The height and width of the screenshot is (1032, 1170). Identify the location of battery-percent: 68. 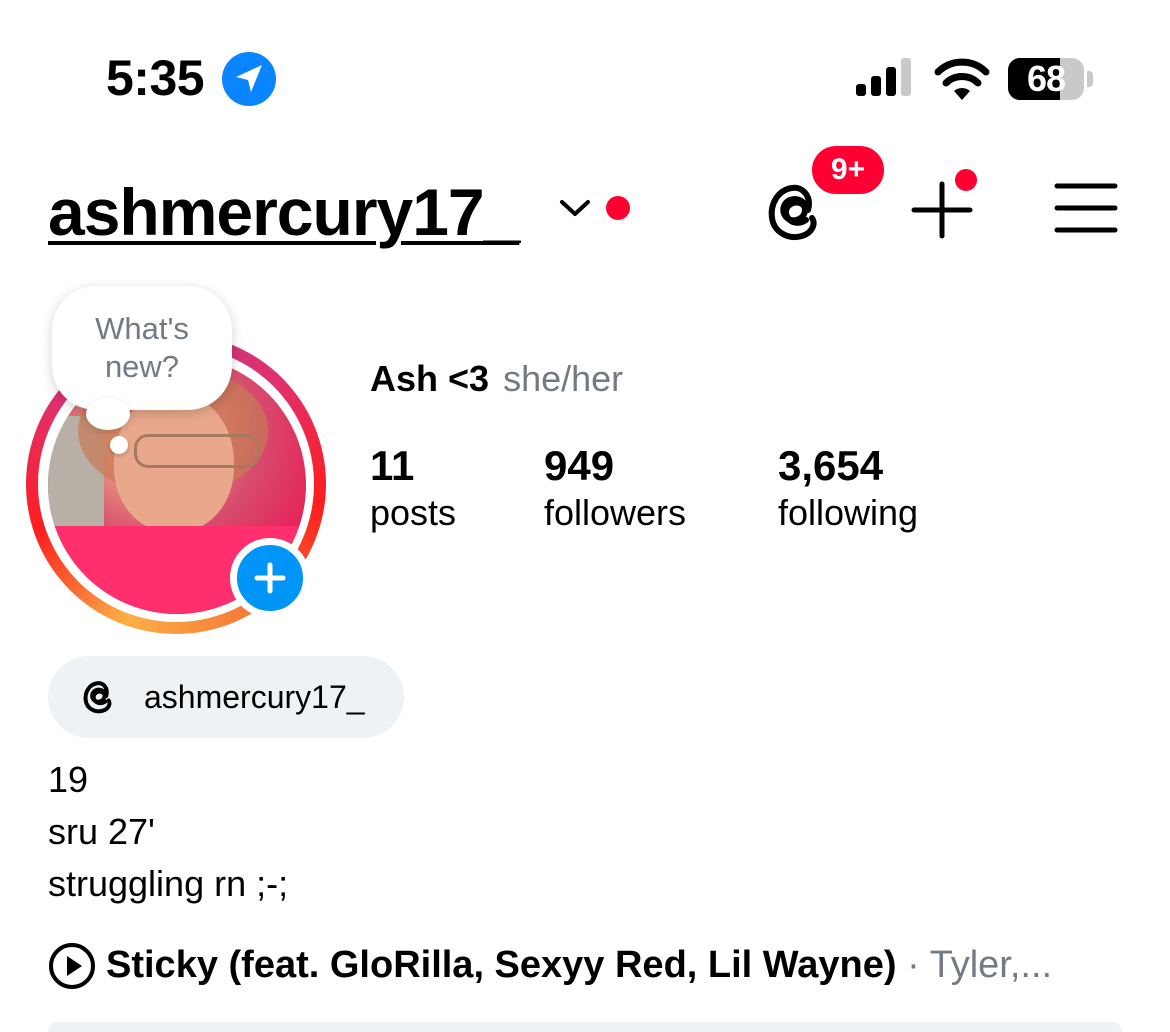
(1046, 78).